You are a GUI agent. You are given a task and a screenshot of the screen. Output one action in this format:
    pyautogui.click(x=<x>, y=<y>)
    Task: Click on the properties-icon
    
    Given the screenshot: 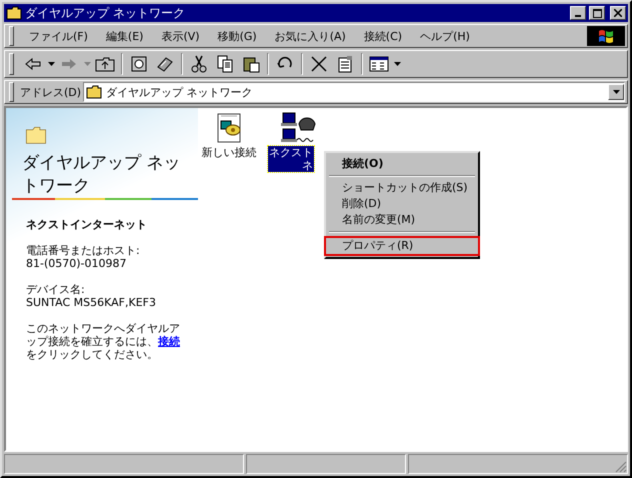 What is the action you would take?
    pyautogui.click(x=345, y=64)
    